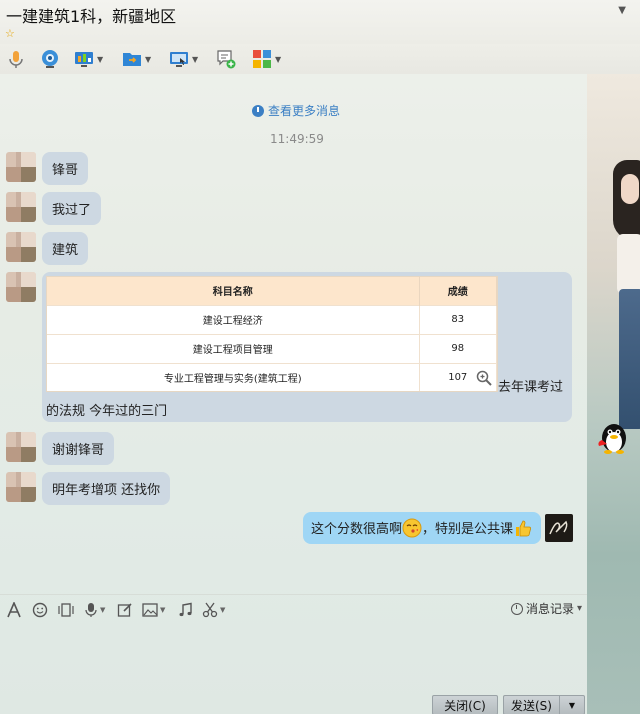  I want to click on view-more-messages-label: 查看更多消息, so click(304, 110).